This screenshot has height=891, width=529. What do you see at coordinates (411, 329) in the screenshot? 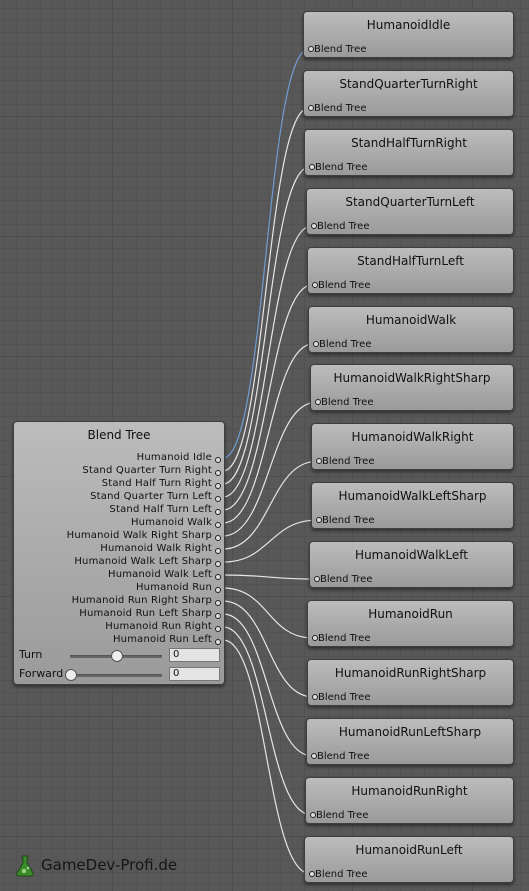
I see `motion-node: HumanoidWalk Blend Tree` at bounding box center [411, 329].